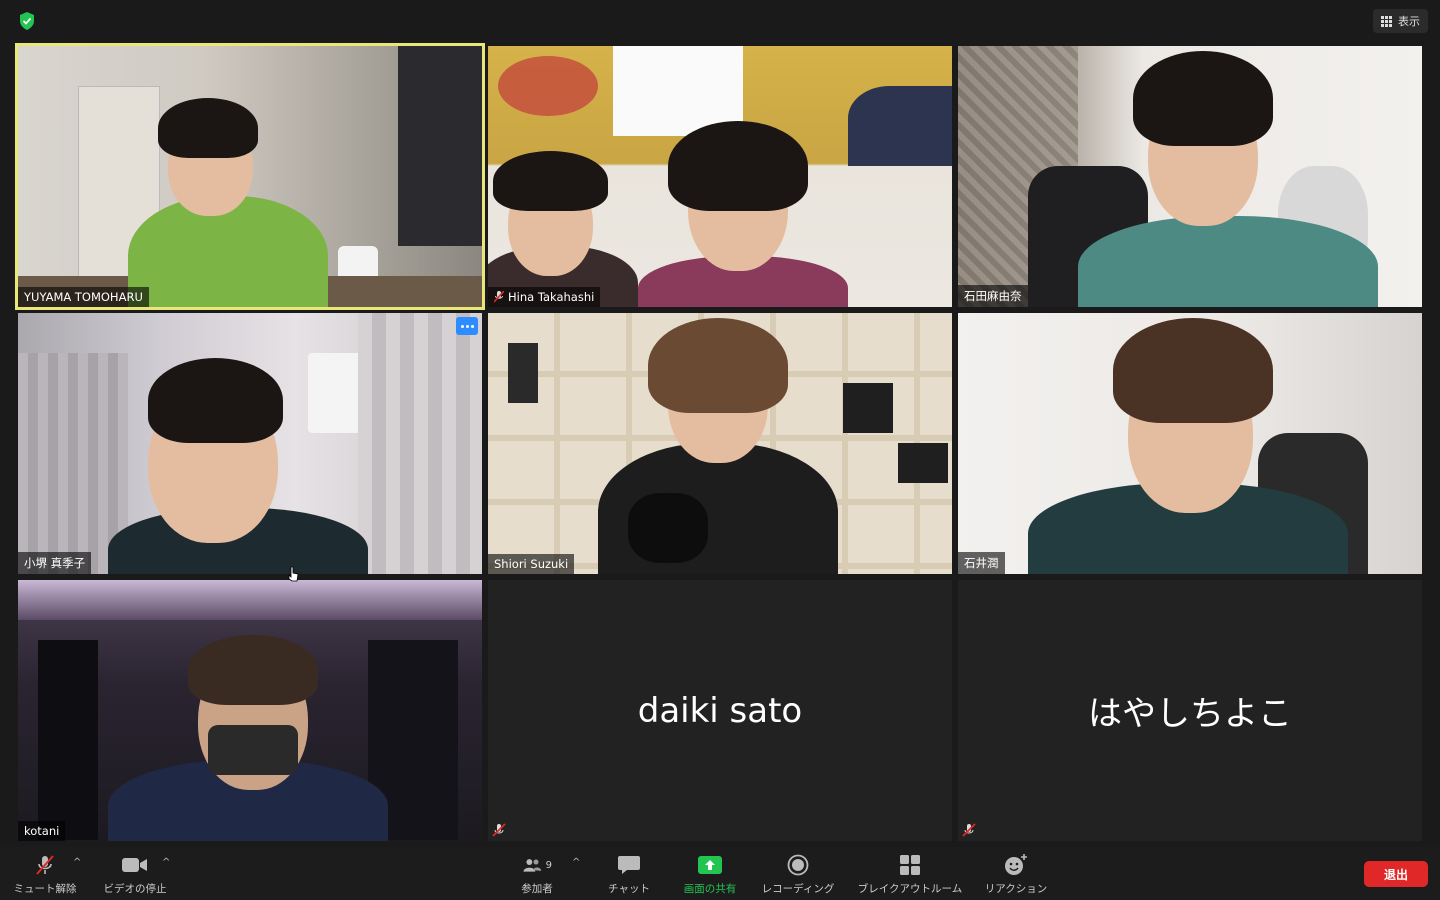 This screenshot has width=1440, height=900. Describe the element at coordinates (551, 297) in the screenshot. I see `participant-name: Hina Takahashi` at that location.